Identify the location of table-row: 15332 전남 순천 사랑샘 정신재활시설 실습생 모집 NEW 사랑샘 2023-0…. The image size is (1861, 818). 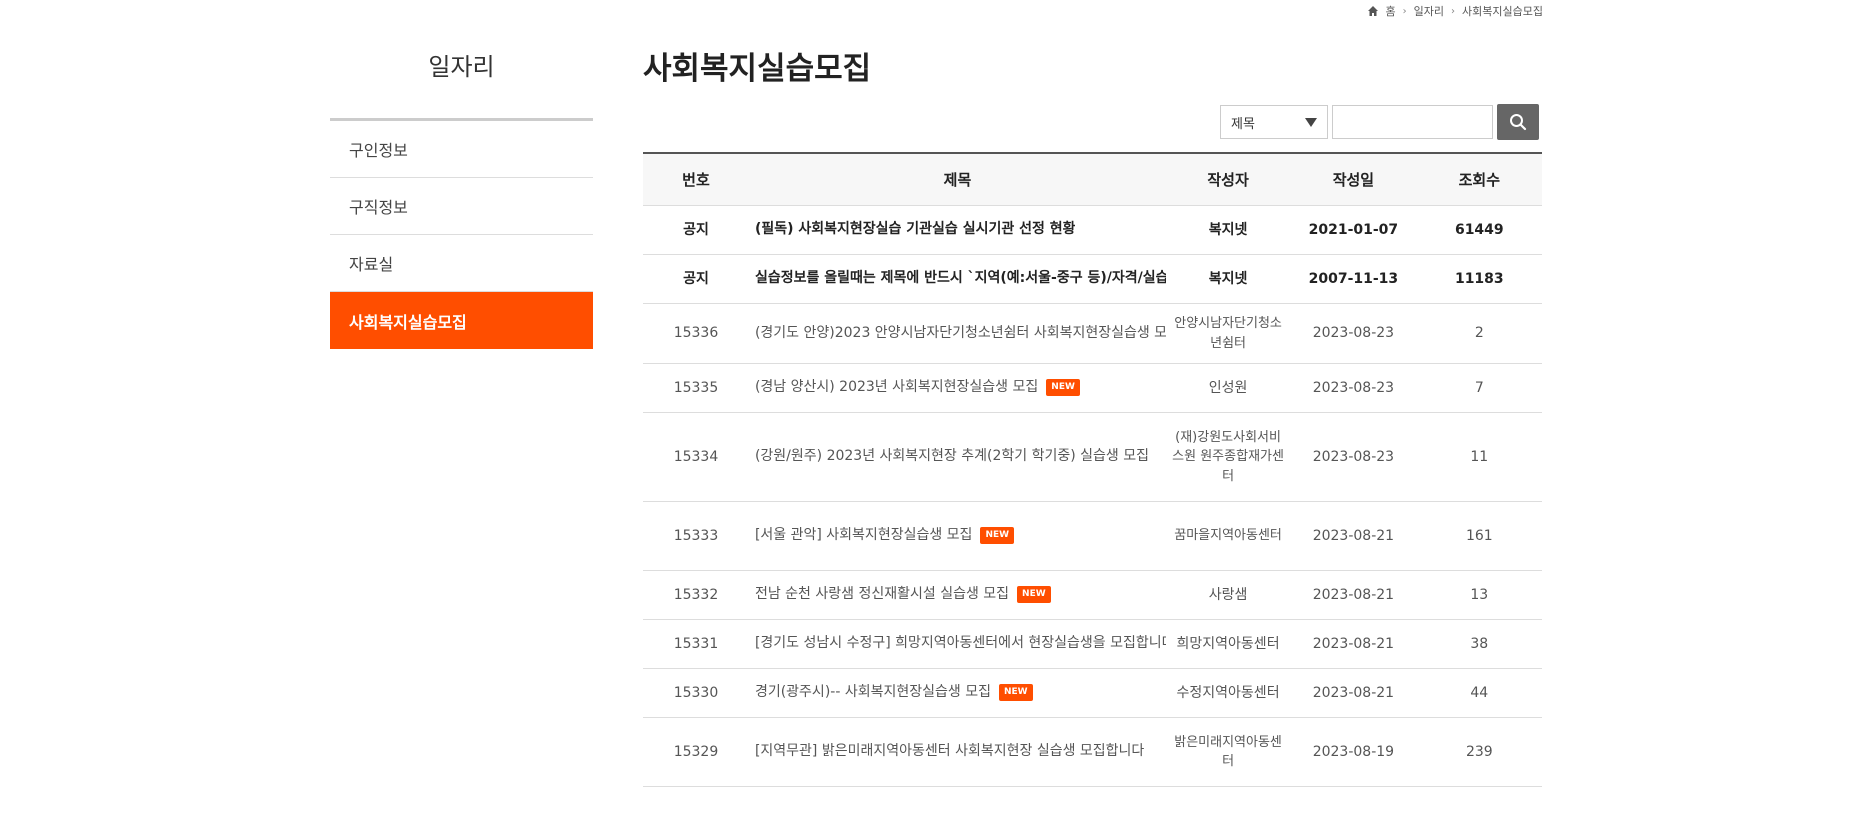
(1092, 595).